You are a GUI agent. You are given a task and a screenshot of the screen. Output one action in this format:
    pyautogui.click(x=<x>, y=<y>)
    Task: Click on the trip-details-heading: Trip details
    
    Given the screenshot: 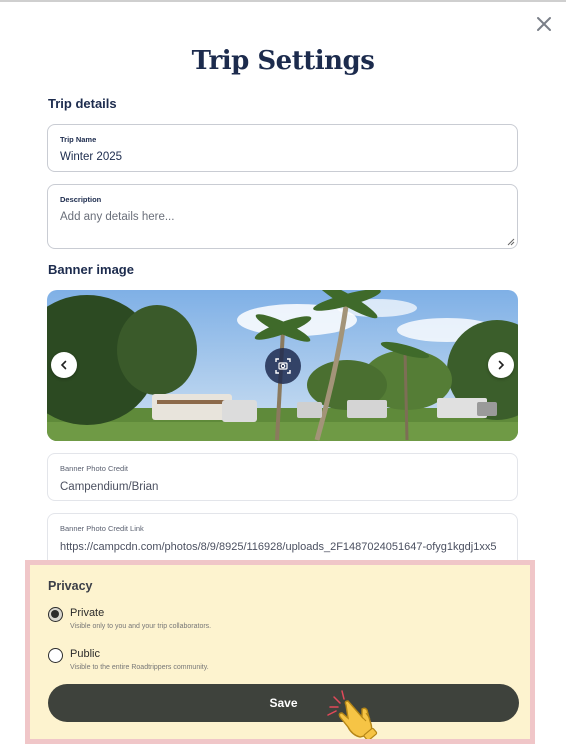 What is the action you would take?
    pyautogui.click(x=82, y=103)
    